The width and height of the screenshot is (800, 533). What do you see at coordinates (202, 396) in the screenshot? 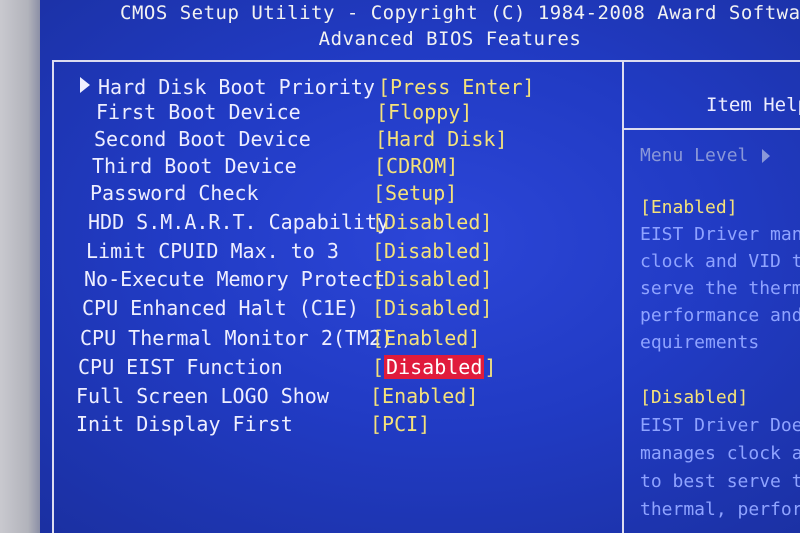
I see `menu-item-label: Full Screen LOGO Show` at bounding box center [202, 396].